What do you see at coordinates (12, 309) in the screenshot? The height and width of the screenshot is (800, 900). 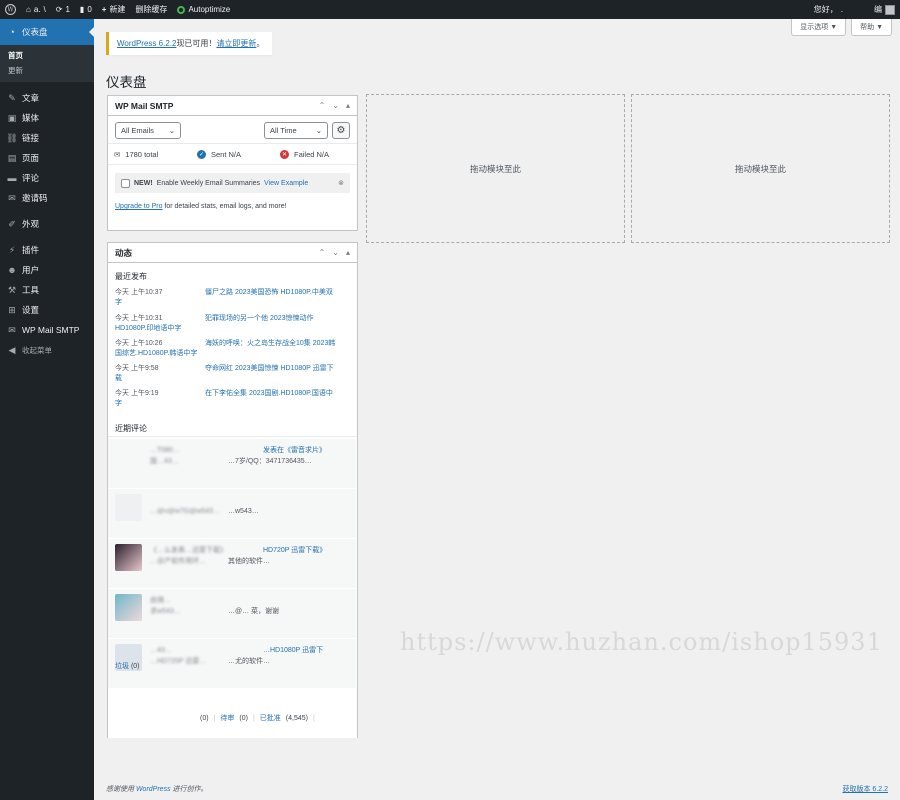 I see `settings-icon: ⊞` at bounding box center [12, 309].